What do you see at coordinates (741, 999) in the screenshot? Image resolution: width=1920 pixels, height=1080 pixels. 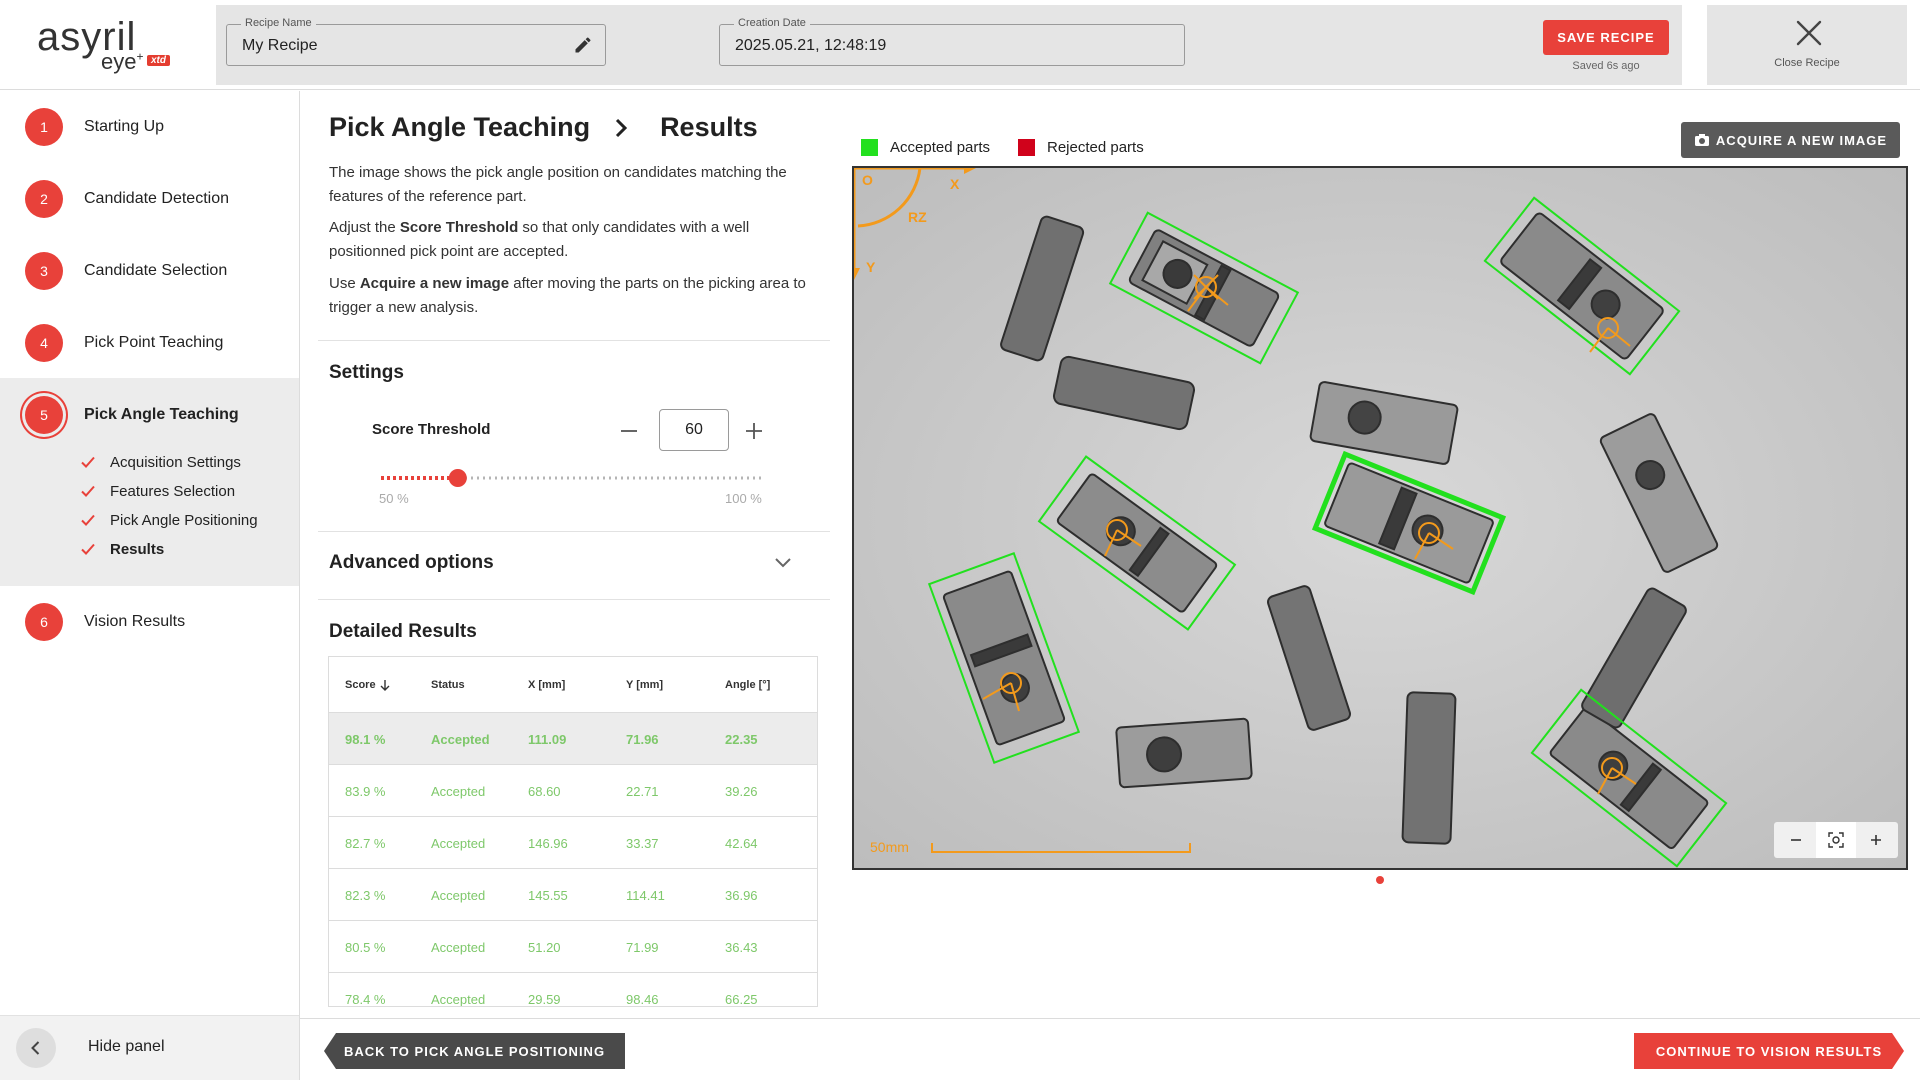 I see `cell-angle: 66.25` at bounding box center [741, 999].